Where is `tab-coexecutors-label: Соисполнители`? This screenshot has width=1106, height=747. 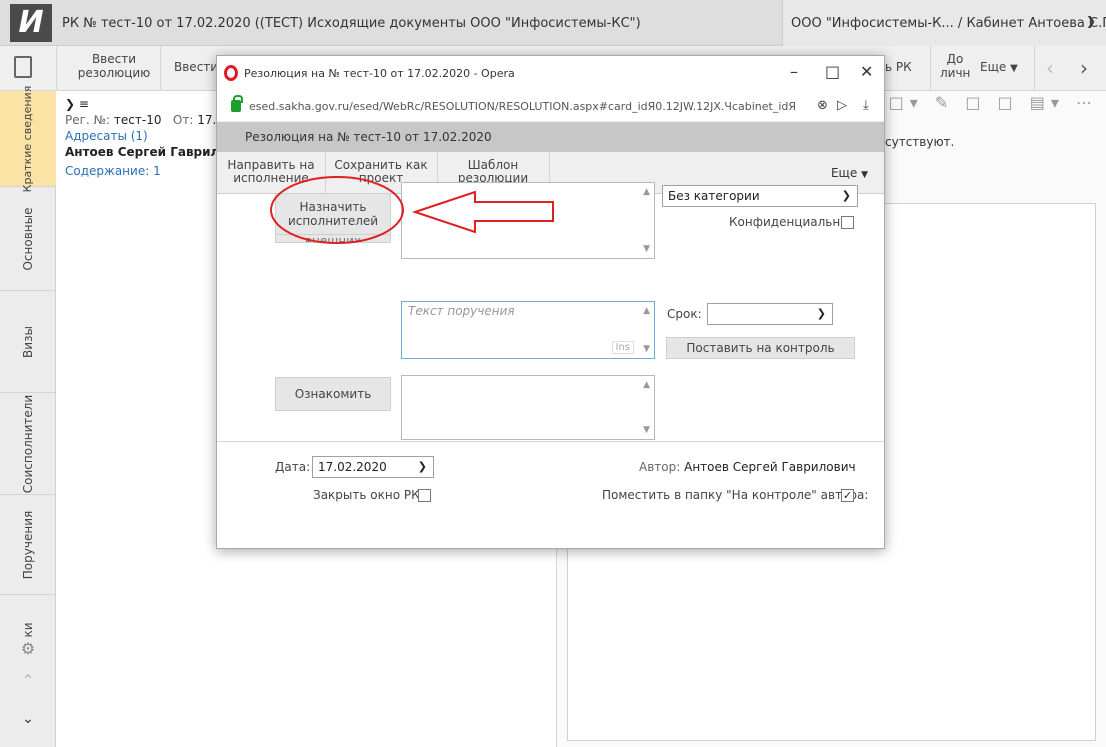 tab-coexecutors-label: Соисполнители is located at coordinates (28, 443).